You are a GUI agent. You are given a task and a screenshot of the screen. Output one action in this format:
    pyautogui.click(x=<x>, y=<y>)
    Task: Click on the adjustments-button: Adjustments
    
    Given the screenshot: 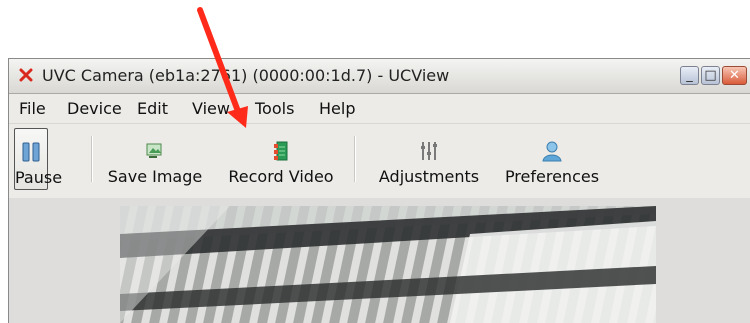 What is the action you would take?
    pyautogui.click(x=429, y=159)
    